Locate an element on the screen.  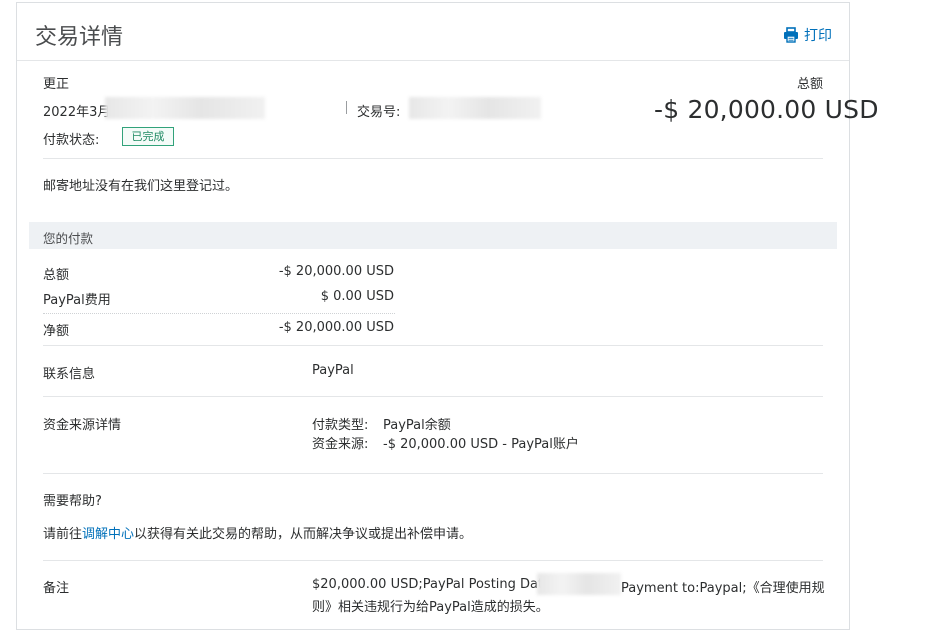
net-value: -$ 20,000.00 USD is located at coordinates (336, 327).